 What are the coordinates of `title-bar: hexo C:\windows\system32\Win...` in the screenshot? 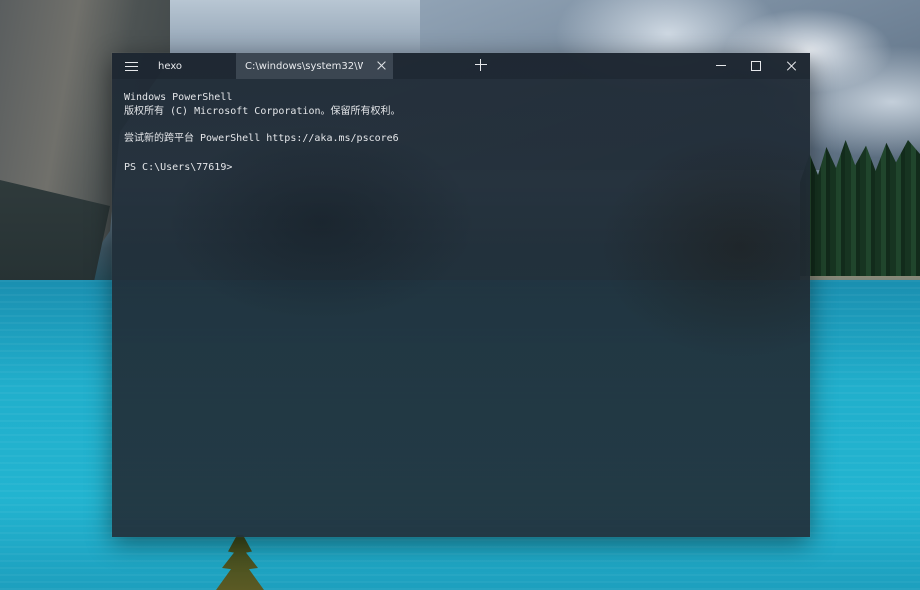 It's located at (461, 66).